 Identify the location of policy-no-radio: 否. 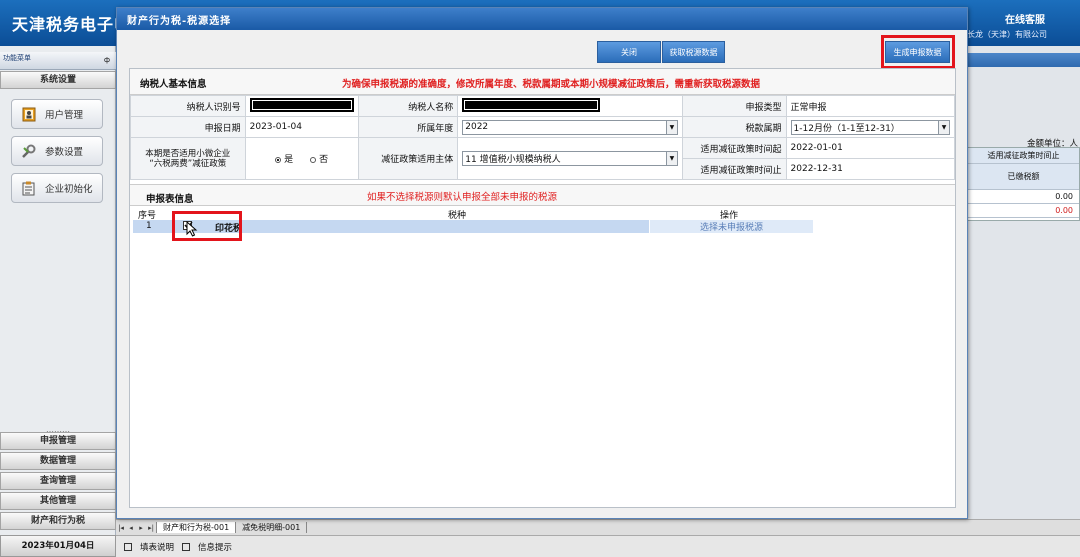
(319, 160).